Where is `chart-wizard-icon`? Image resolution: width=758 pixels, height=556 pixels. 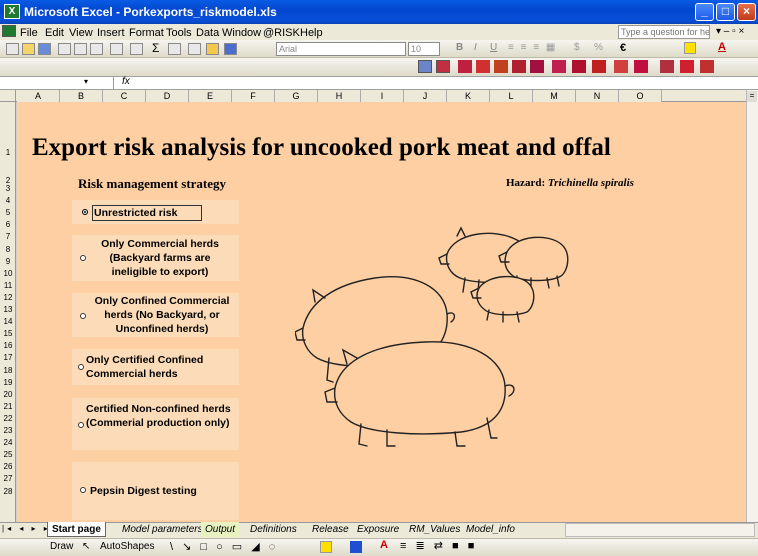 chart-wizard-icon is located at coordinates (194, 49).